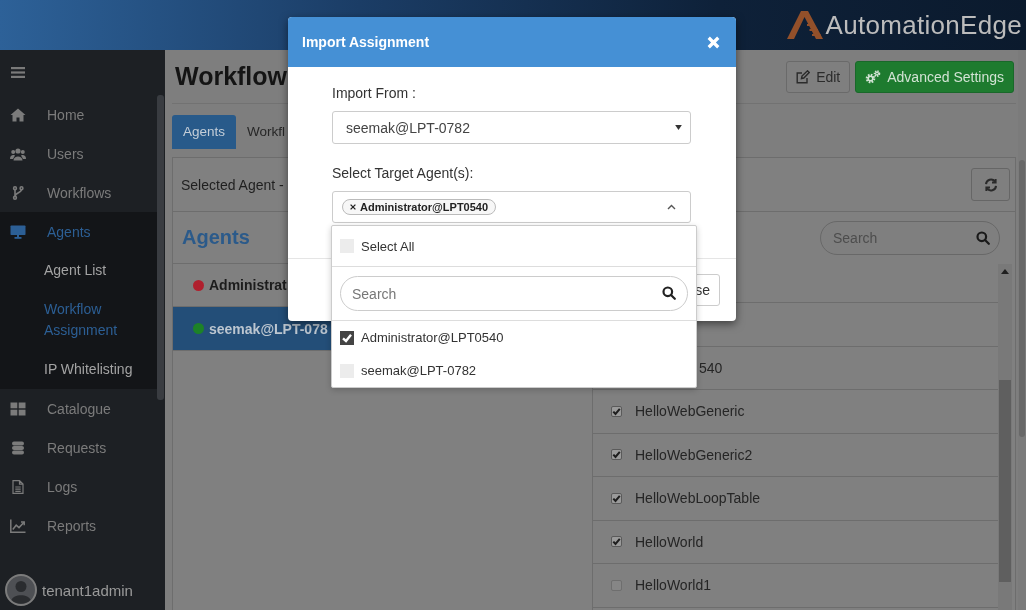 Image resolution: width=1026 pixels, height=610 pixels. I want to click on selected-agent-label: Selected Agent -, so click(232, 184).